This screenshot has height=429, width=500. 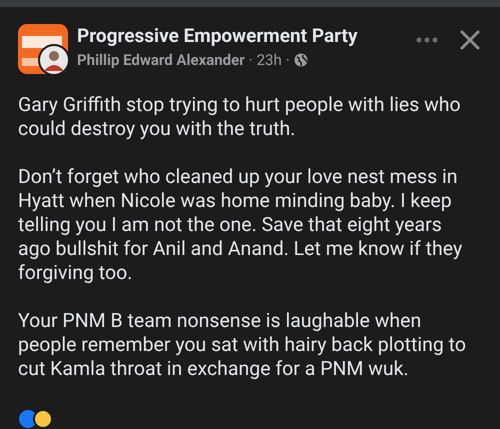 I want to click on post-time: 23h, so click(x=269, y=60).